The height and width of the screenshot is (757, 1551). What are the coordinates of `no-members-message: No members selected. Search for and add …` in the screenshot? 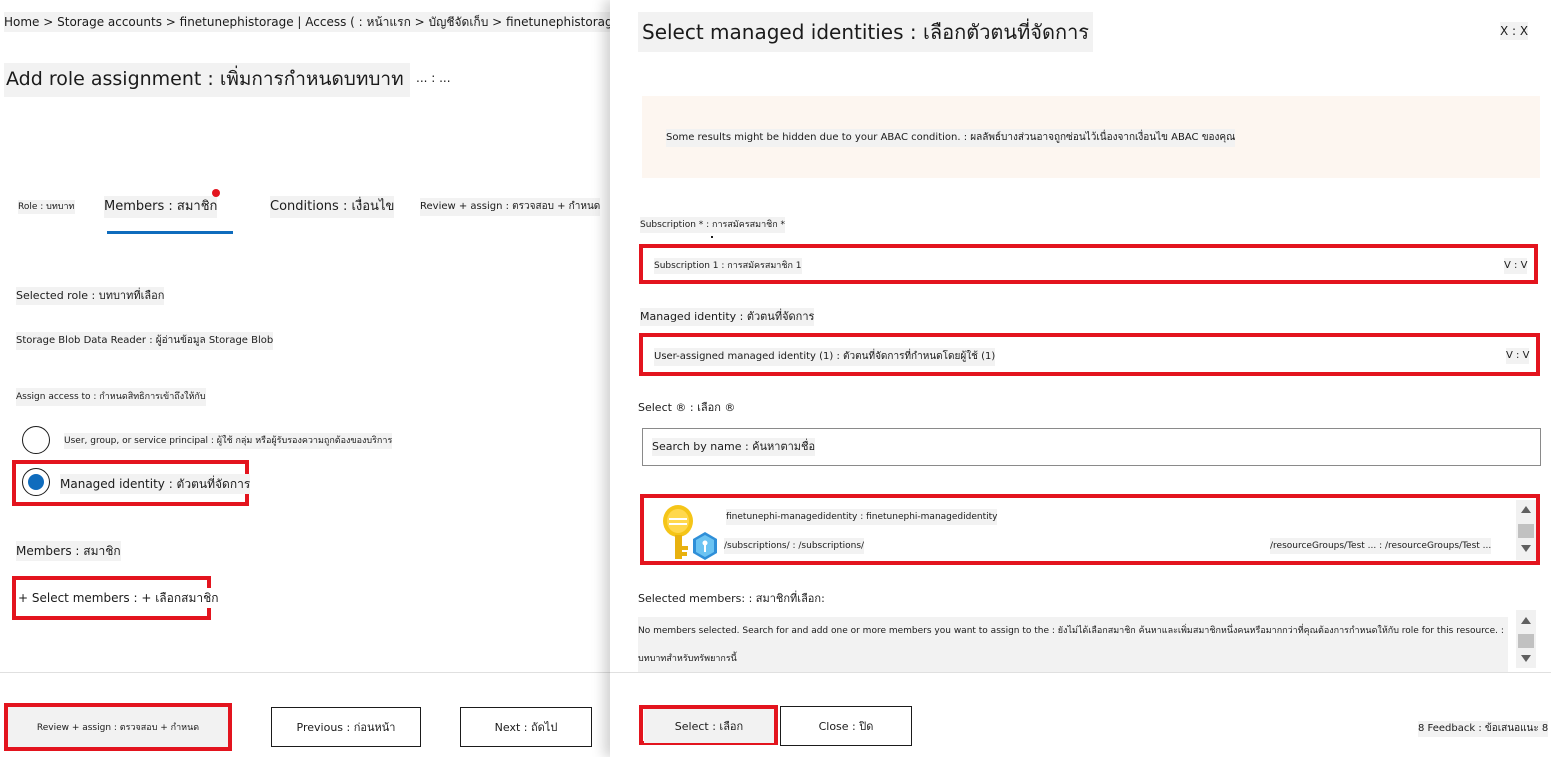 It's located at (1073, 645).